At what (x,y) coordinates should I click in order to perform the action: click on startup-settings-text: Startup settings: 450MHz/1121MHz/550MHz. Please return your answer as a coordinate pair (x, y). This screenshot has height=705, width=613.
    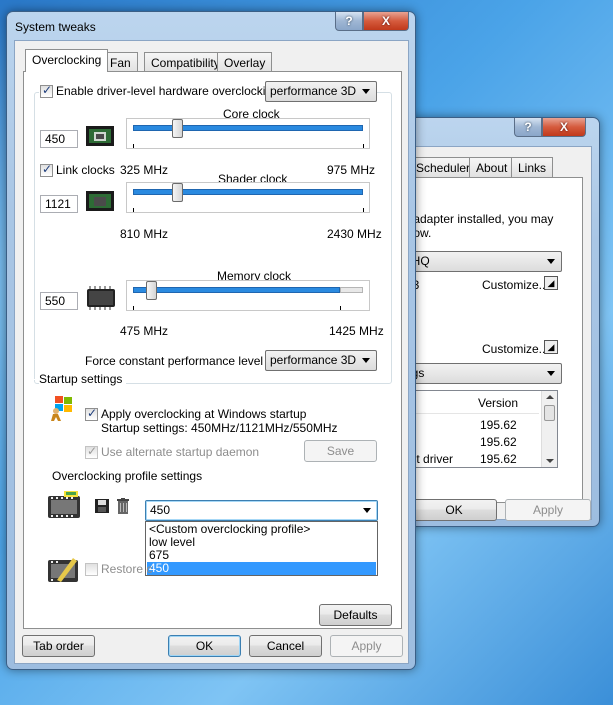
    Looking at the image, I should click on (219, 428).